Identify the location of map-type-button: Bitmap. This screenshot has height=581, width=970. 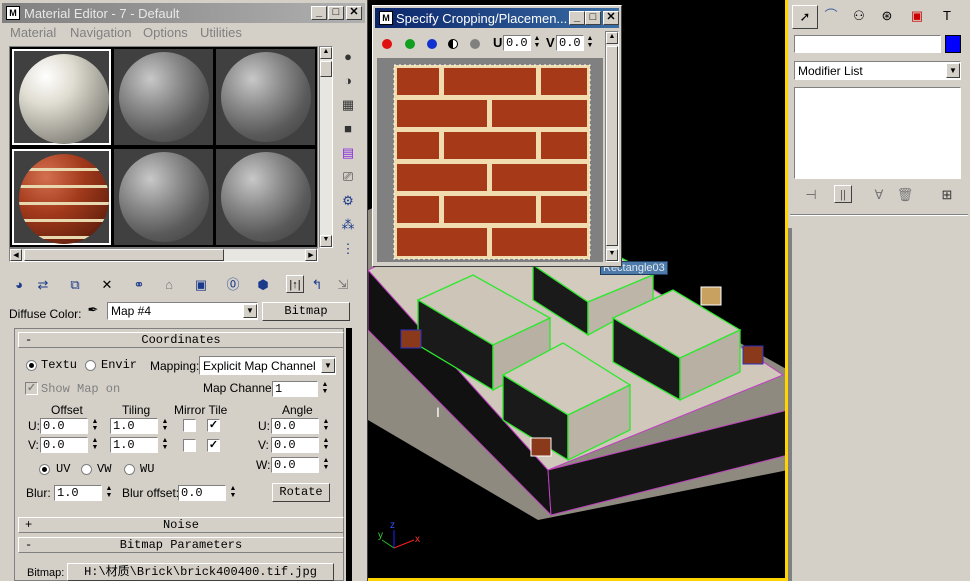
(306, 311).